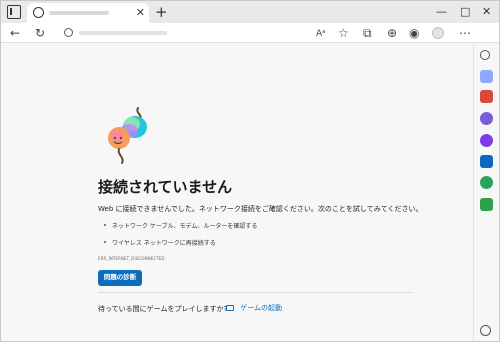 Image resolution: width=500 pixels, height=342 pixels. I want to click on people-icon, so click(486, 118).